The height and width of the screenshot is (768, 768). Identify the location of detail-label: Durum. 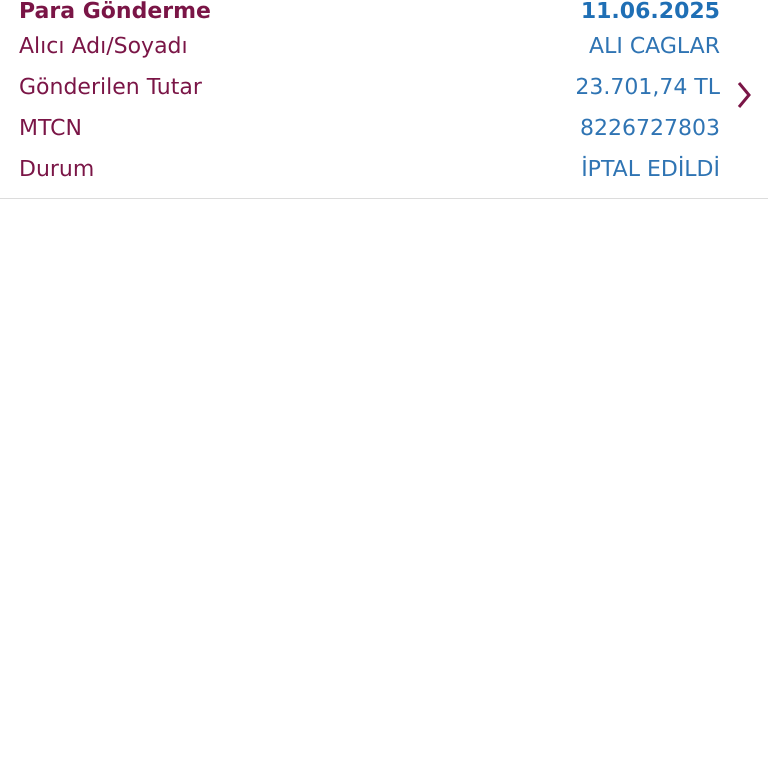
(56, 169).